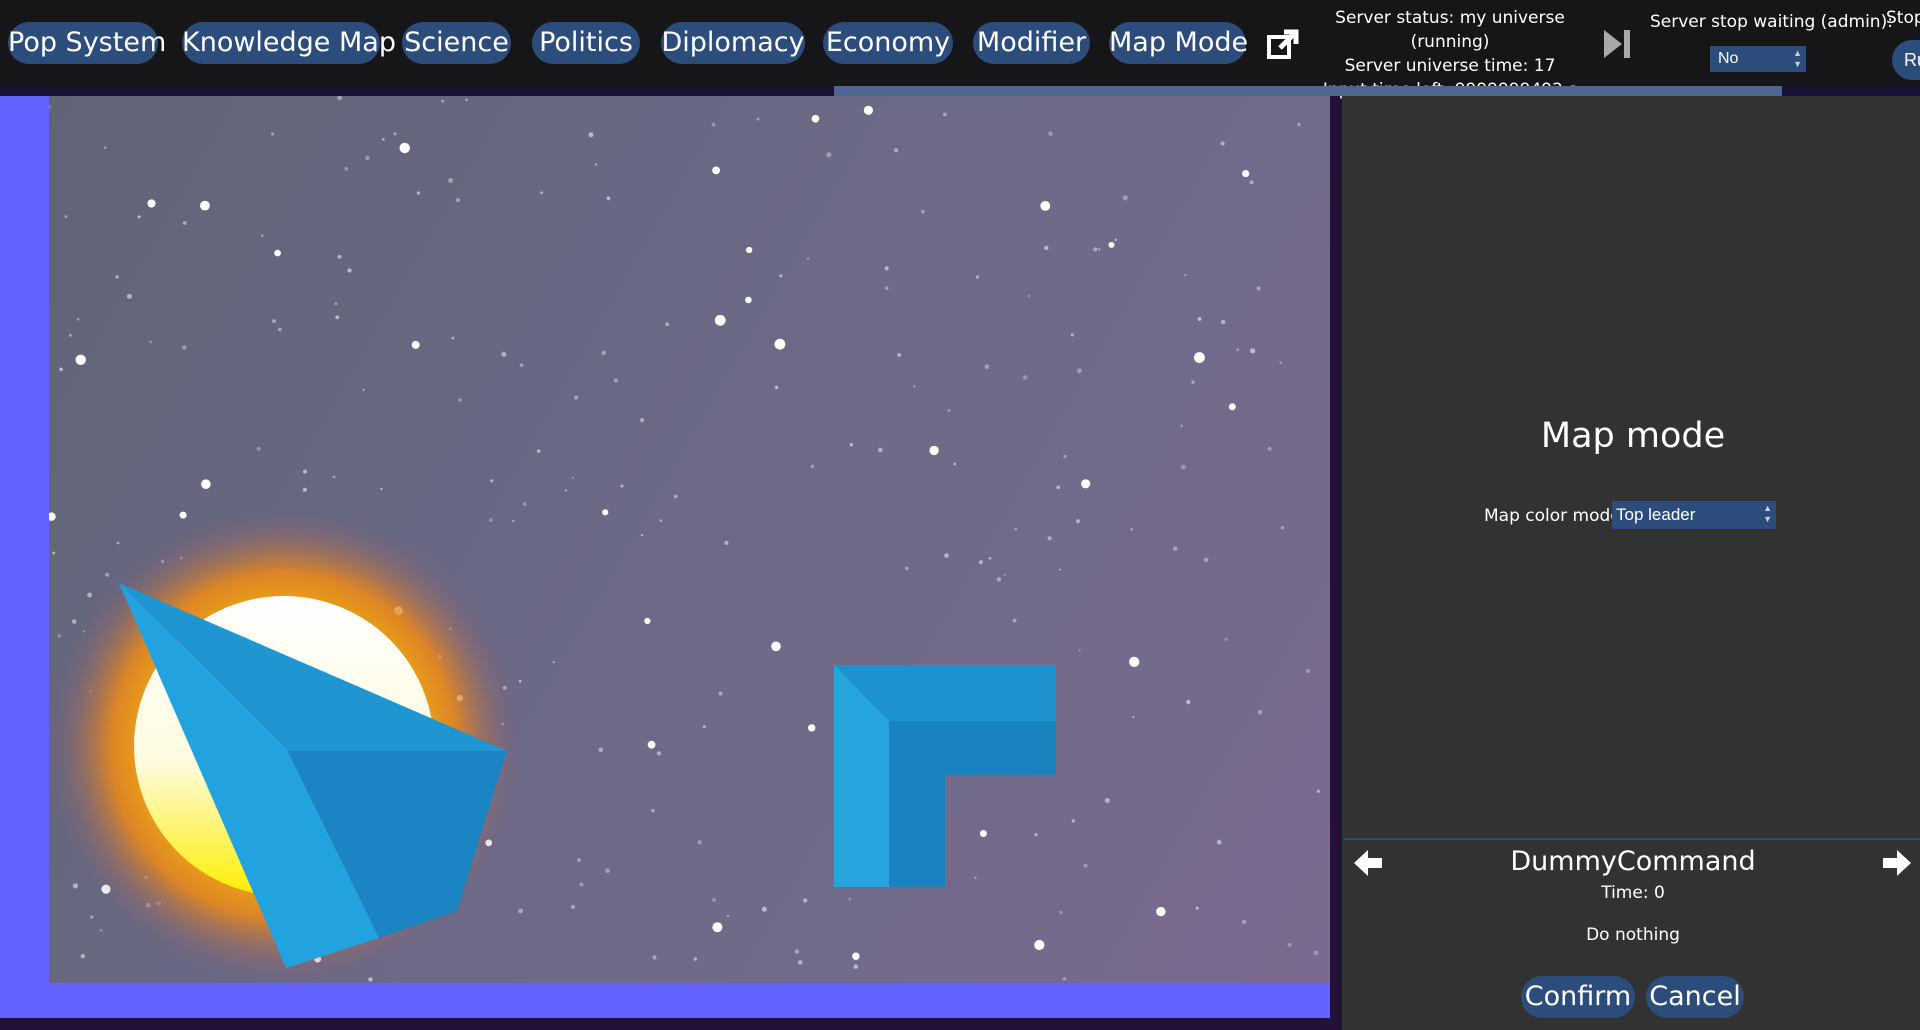 The height and width of the screenshot is (1030, 1920). I want to click on tab-modifier: Modifier, so click(1031, 43).